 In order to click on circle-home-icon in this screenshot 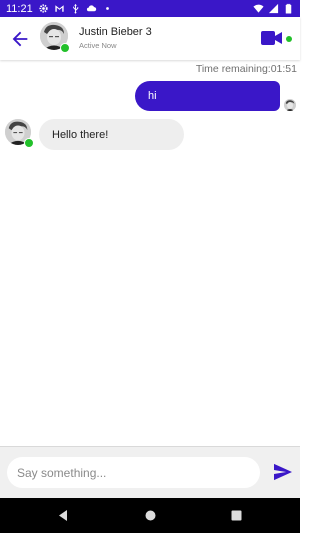, I will do `click(150, 515)`.